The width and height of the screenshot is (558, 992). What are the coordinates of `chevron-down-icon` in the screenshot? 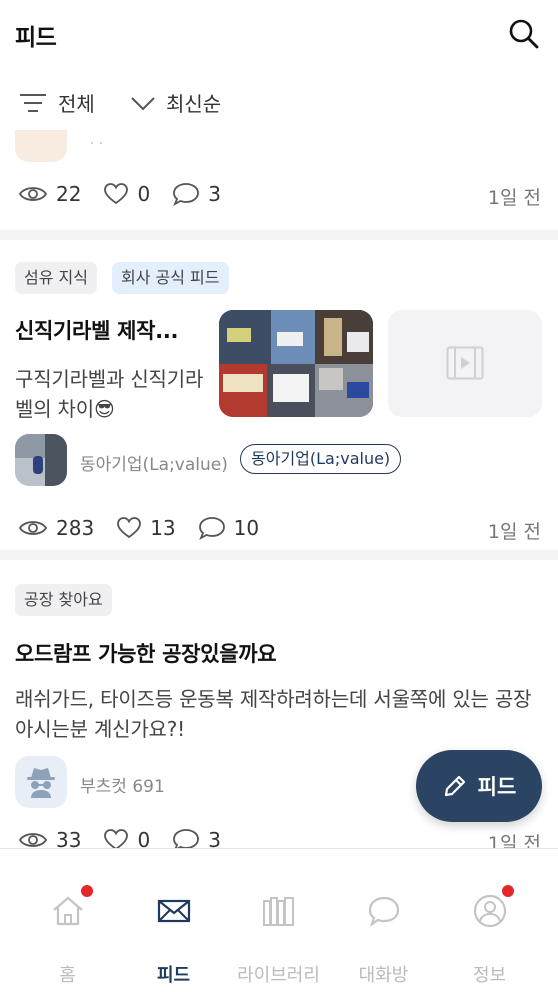 It's located at (143, 103).